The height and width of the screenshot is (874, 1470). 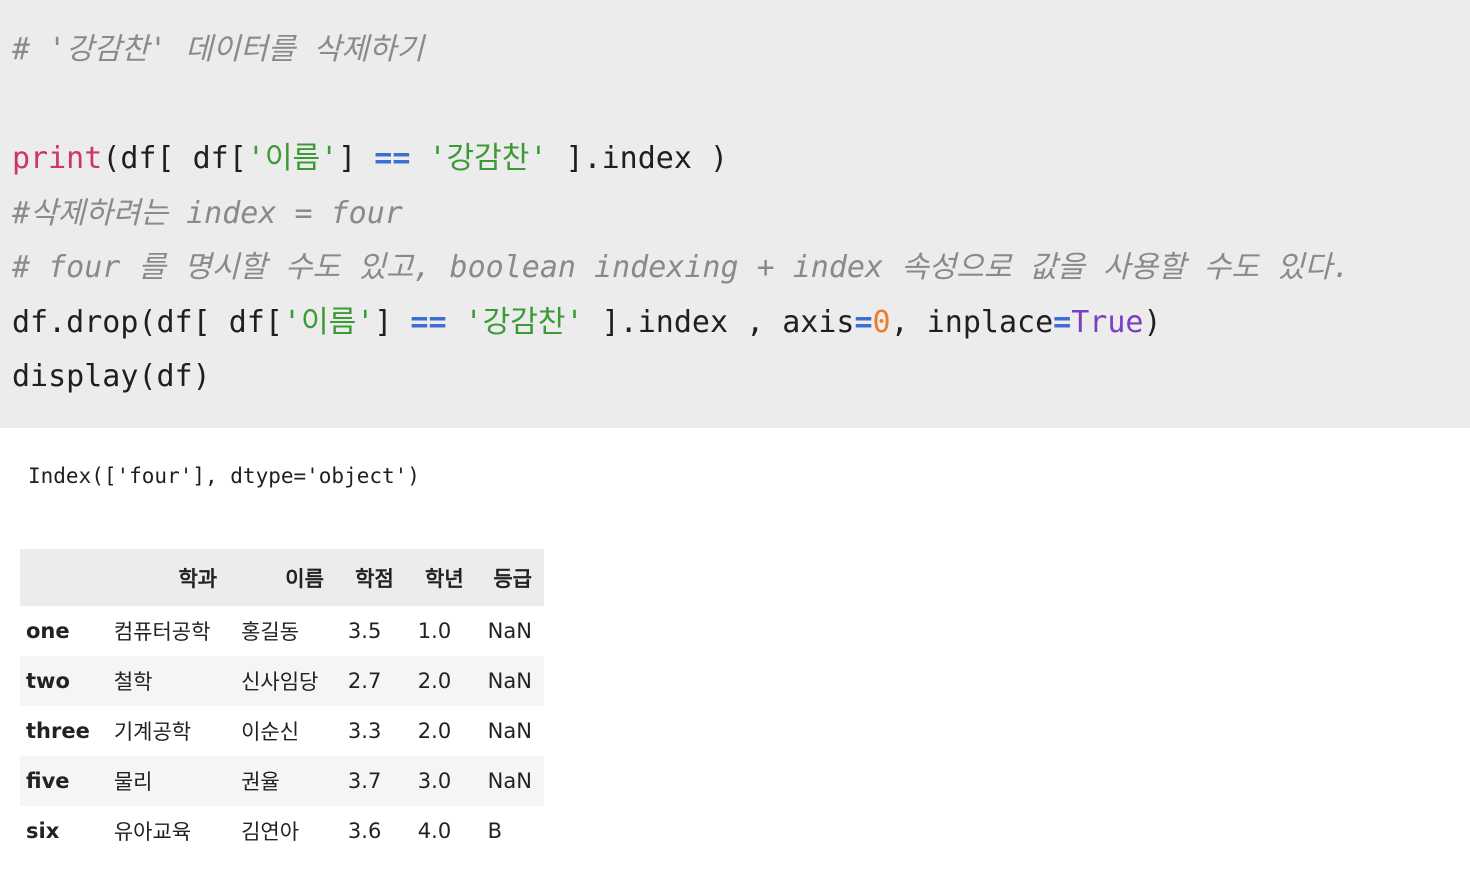 I want to click on code-token: df.drop(df[ df[, so click(x=147, y=322).